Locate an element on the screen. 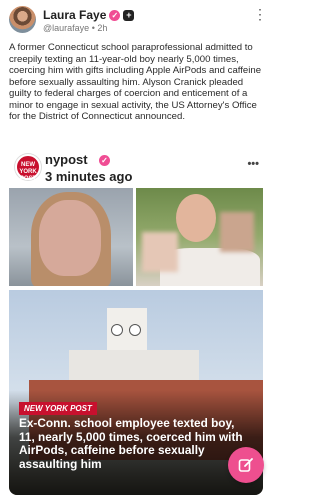  author-row: Laura Faye ✓ + is located at coordinates (89, 15).